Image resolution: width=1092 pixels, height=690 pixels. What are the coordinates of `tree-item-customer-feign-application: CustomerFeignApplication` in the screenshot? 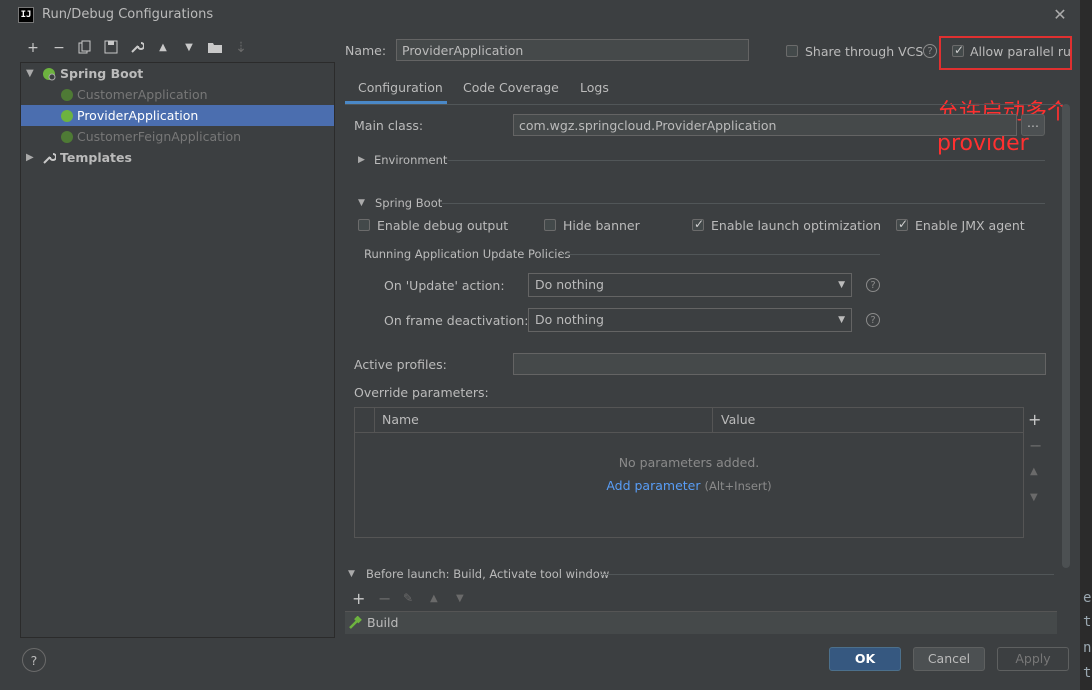 It's located at (177, 136).